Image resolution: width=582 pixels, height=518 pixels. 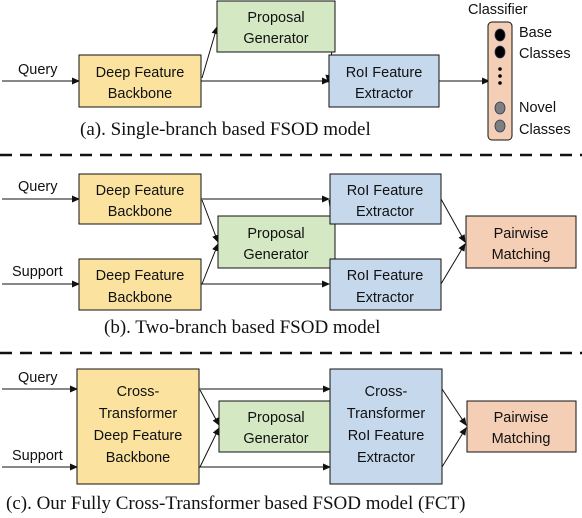 I want to click on support-backbone-box: Deep Feature Backbone, so click(x=140, y=284).